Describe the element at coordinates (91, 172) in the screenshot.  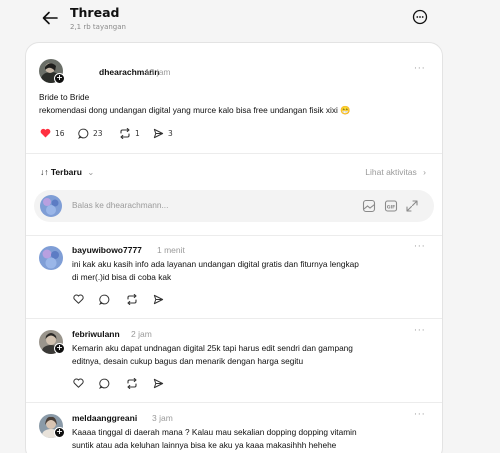
I see `chevron-down-icon: ⌄` at that location.